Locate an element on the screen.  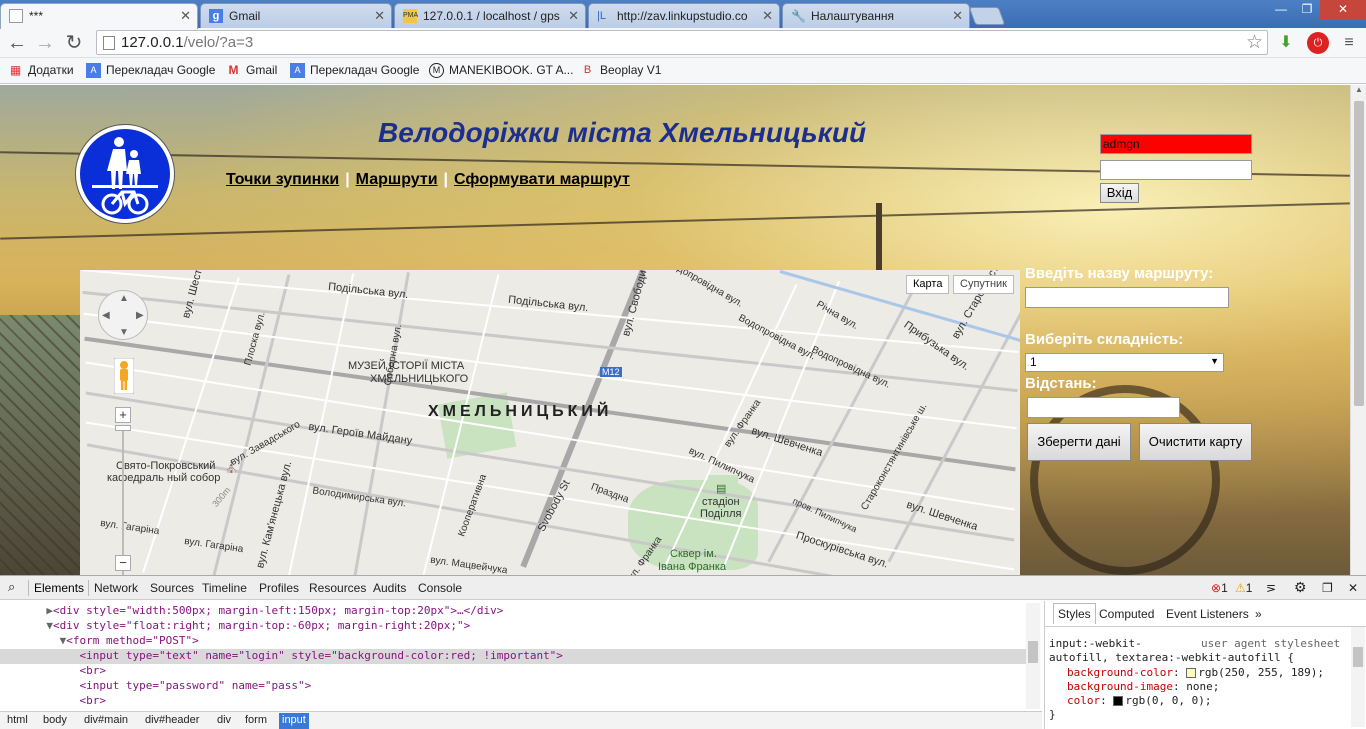
dock-side-icon: ❐ is located at coordinates (1327, 588).